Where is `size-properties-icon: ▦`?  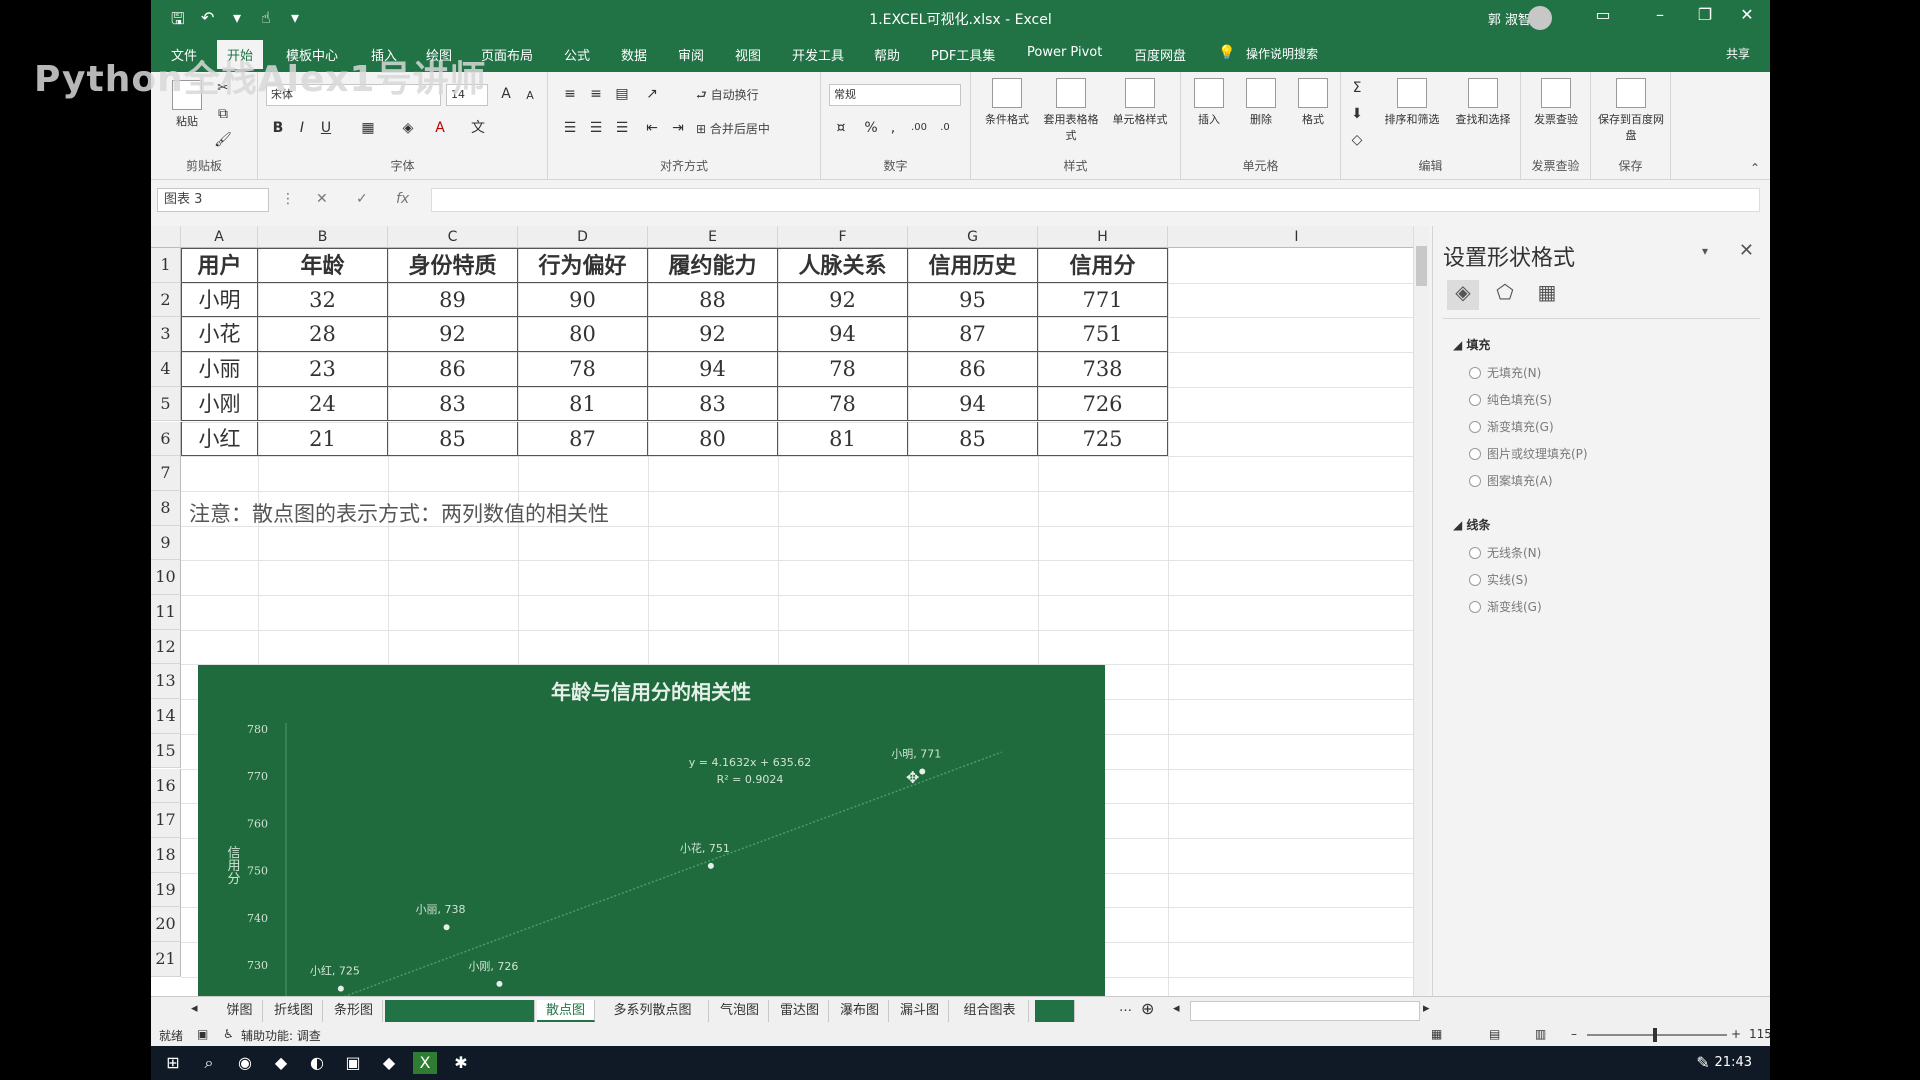 size-properties-icon: ▦ is located at coordinates (1547, 295).